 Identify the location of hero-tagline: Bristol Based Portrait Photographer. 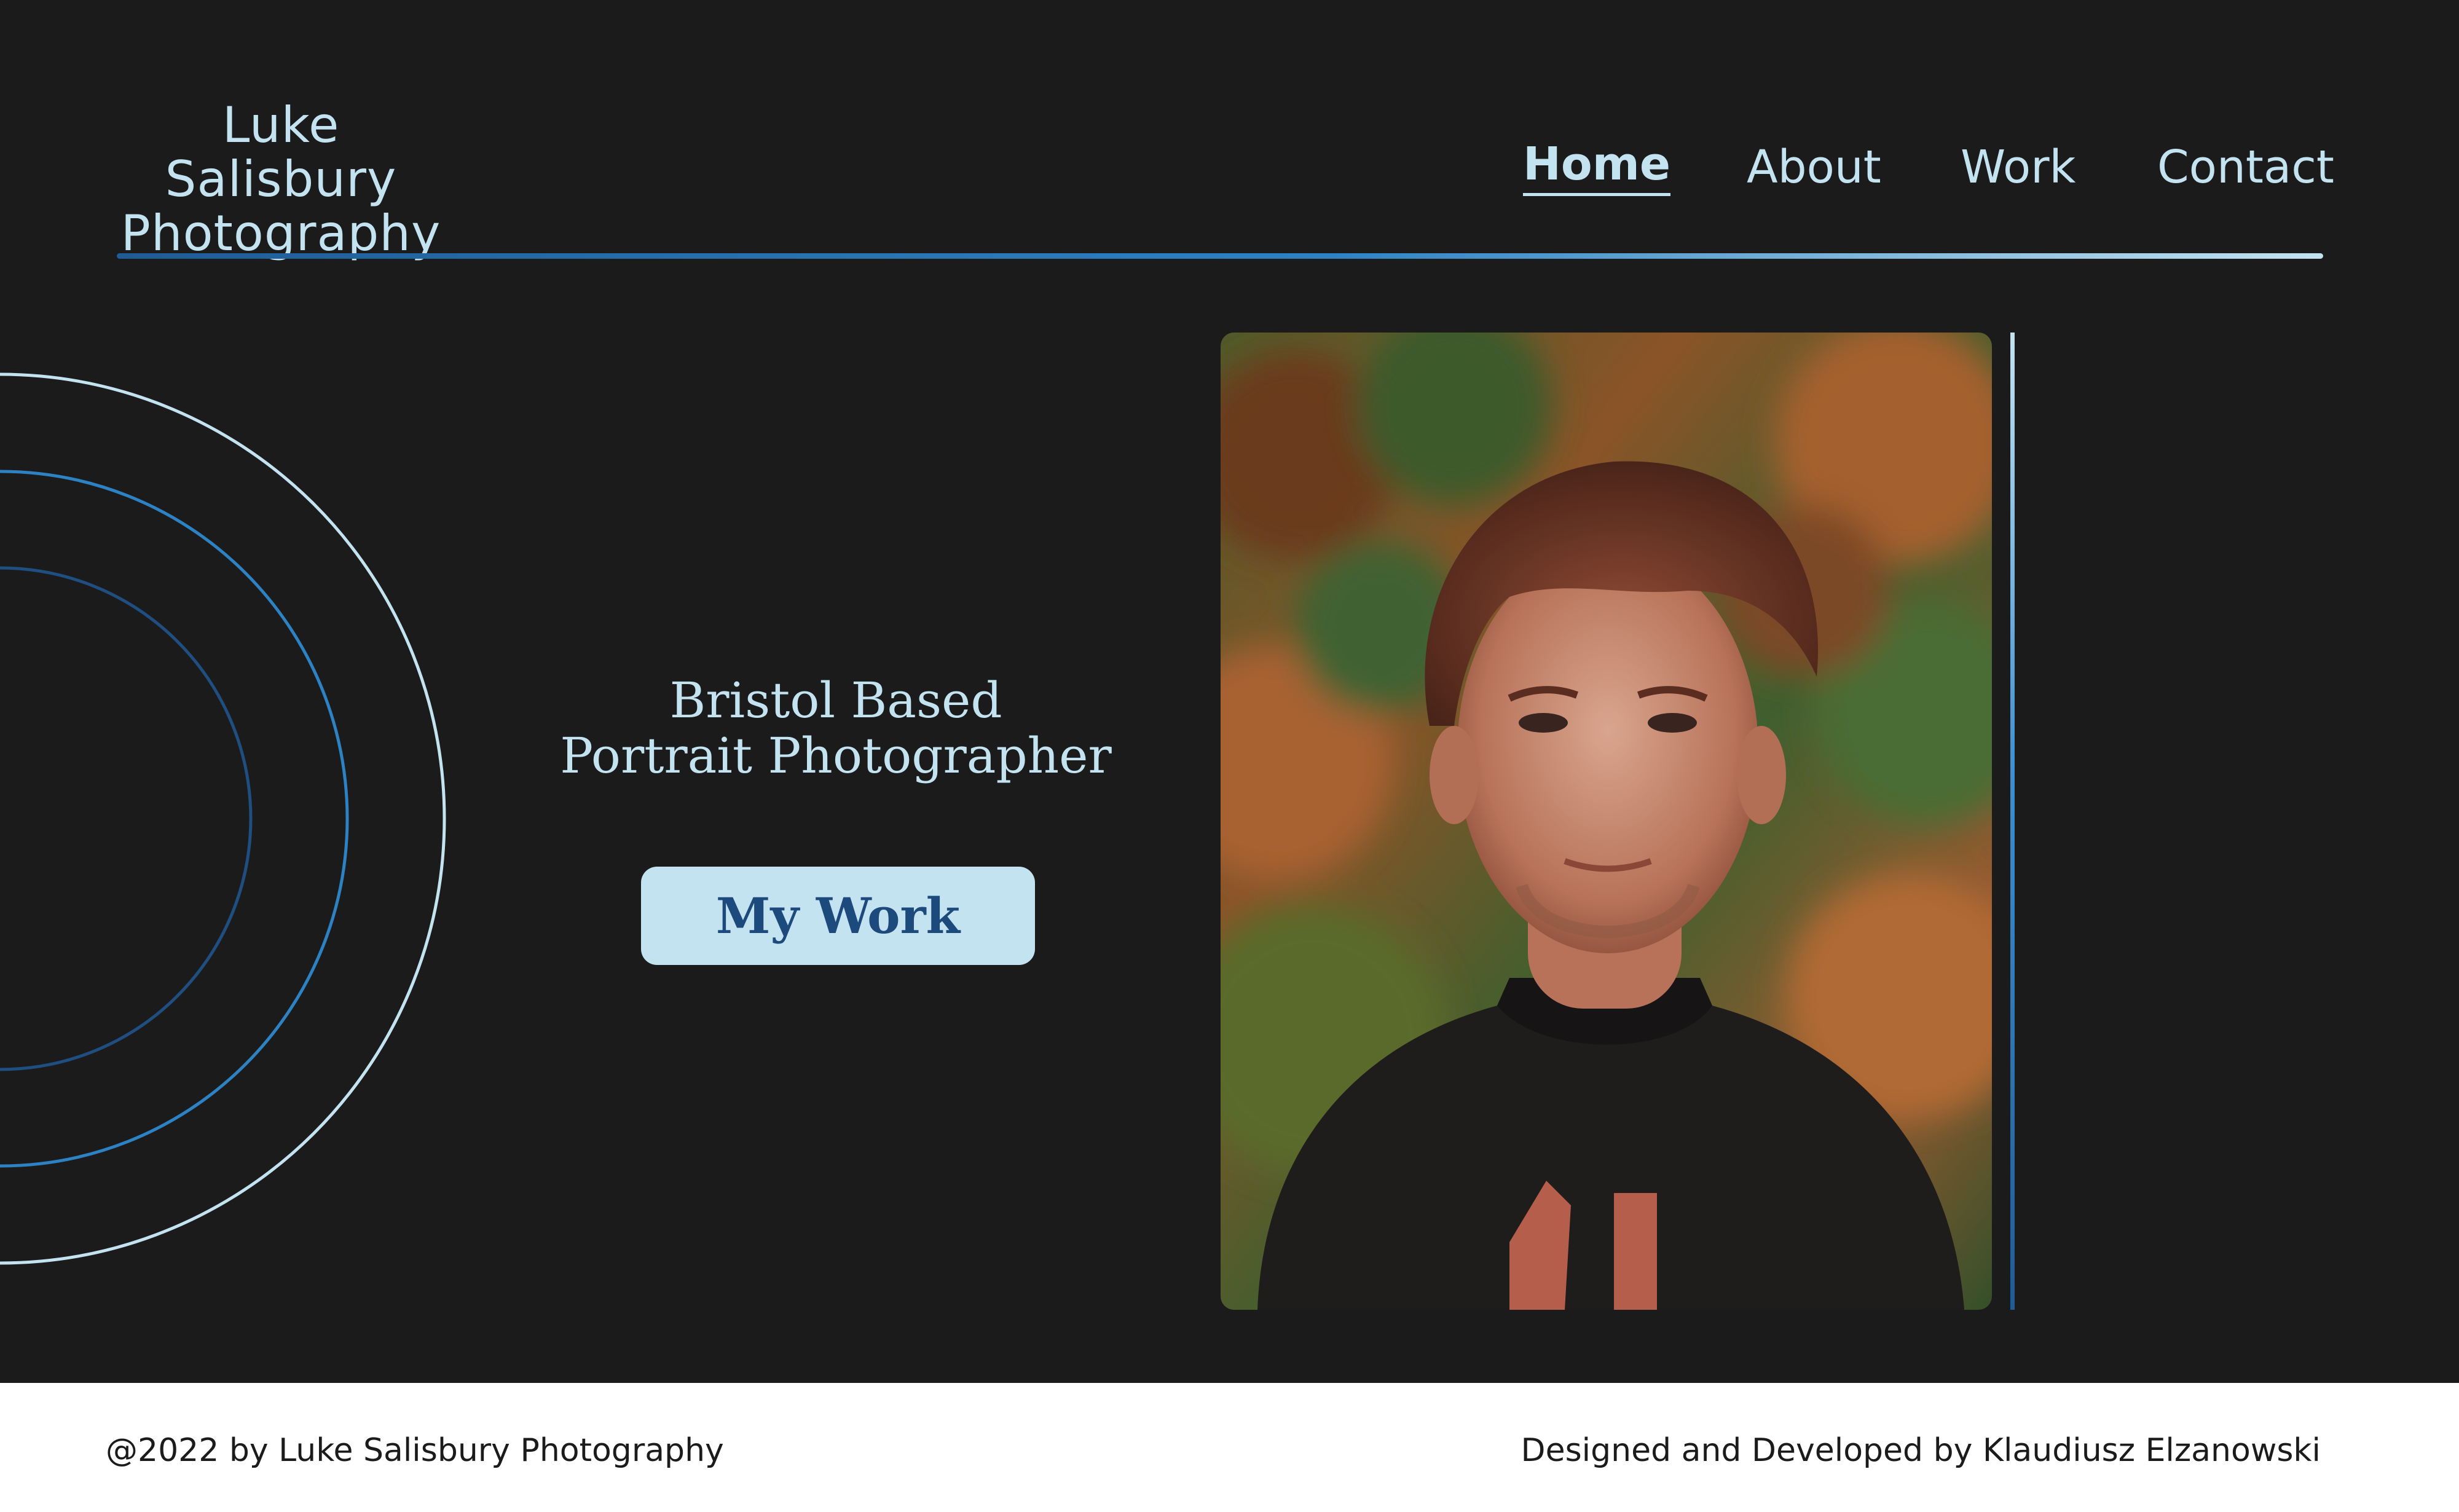
(836, 728).